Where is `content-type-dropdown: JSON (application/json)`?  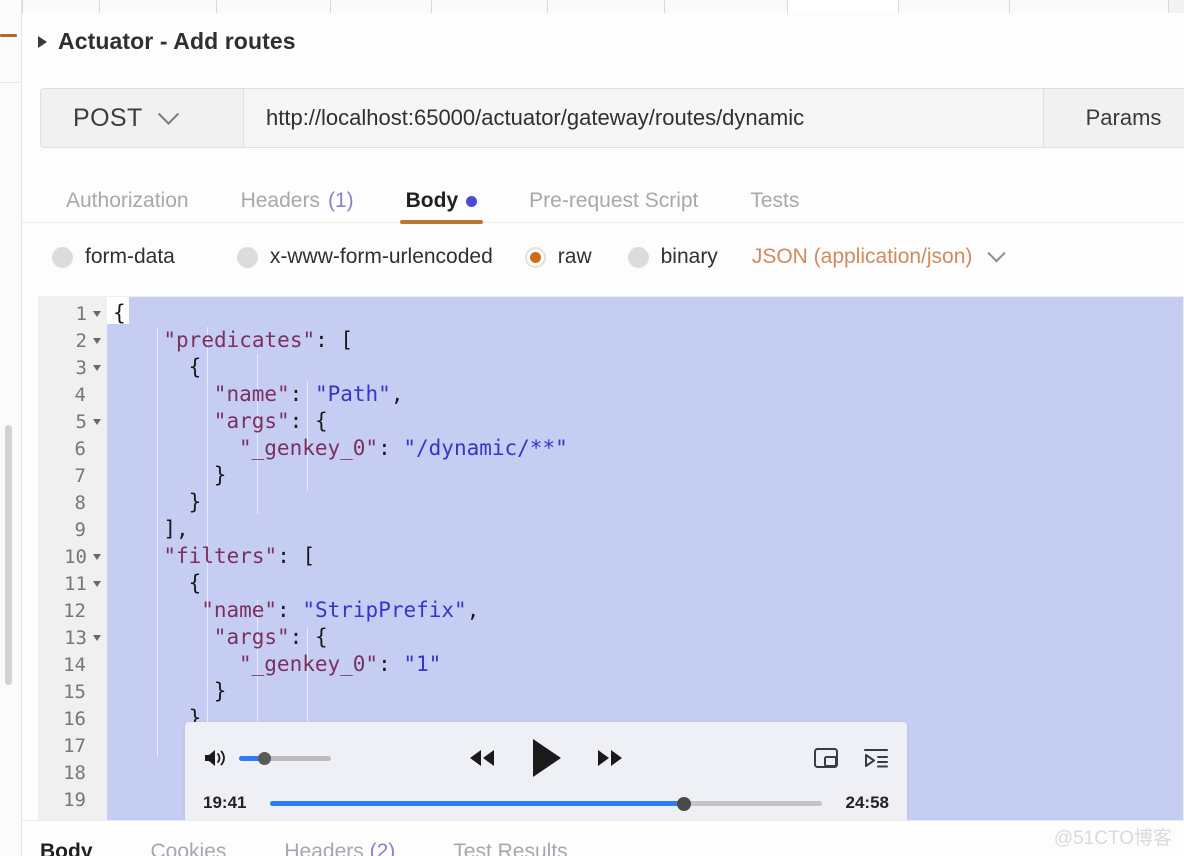
content-type-dropdown: JSON (application/json) is located at coordinates (879, 256).